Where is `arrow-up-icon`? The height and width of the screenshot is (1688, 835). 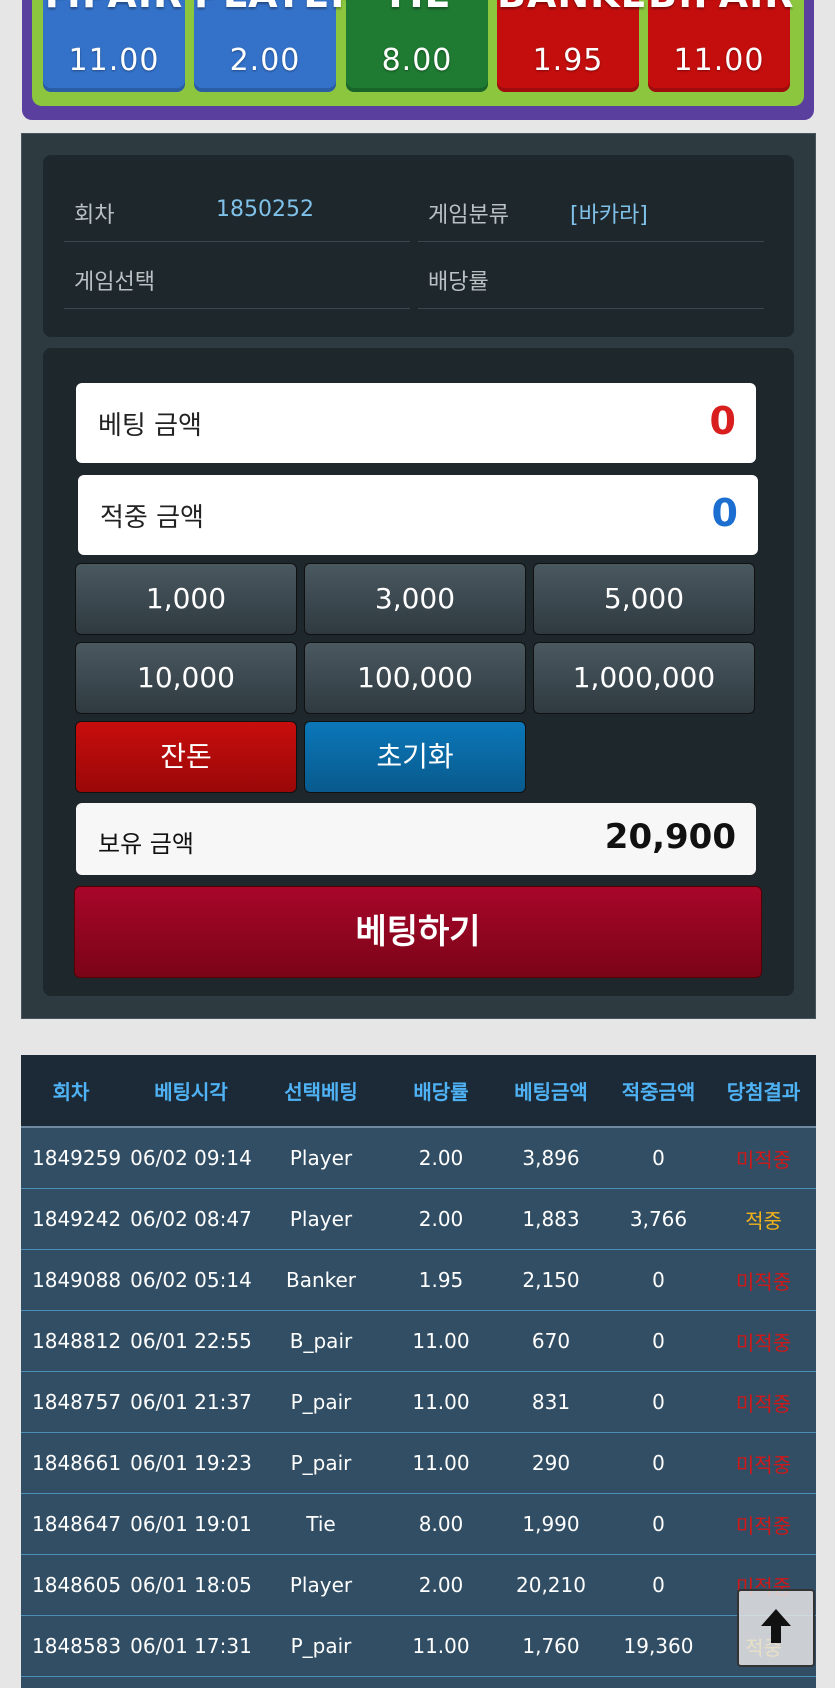 arrow-up-icon is located at coordinates (776, 1628).